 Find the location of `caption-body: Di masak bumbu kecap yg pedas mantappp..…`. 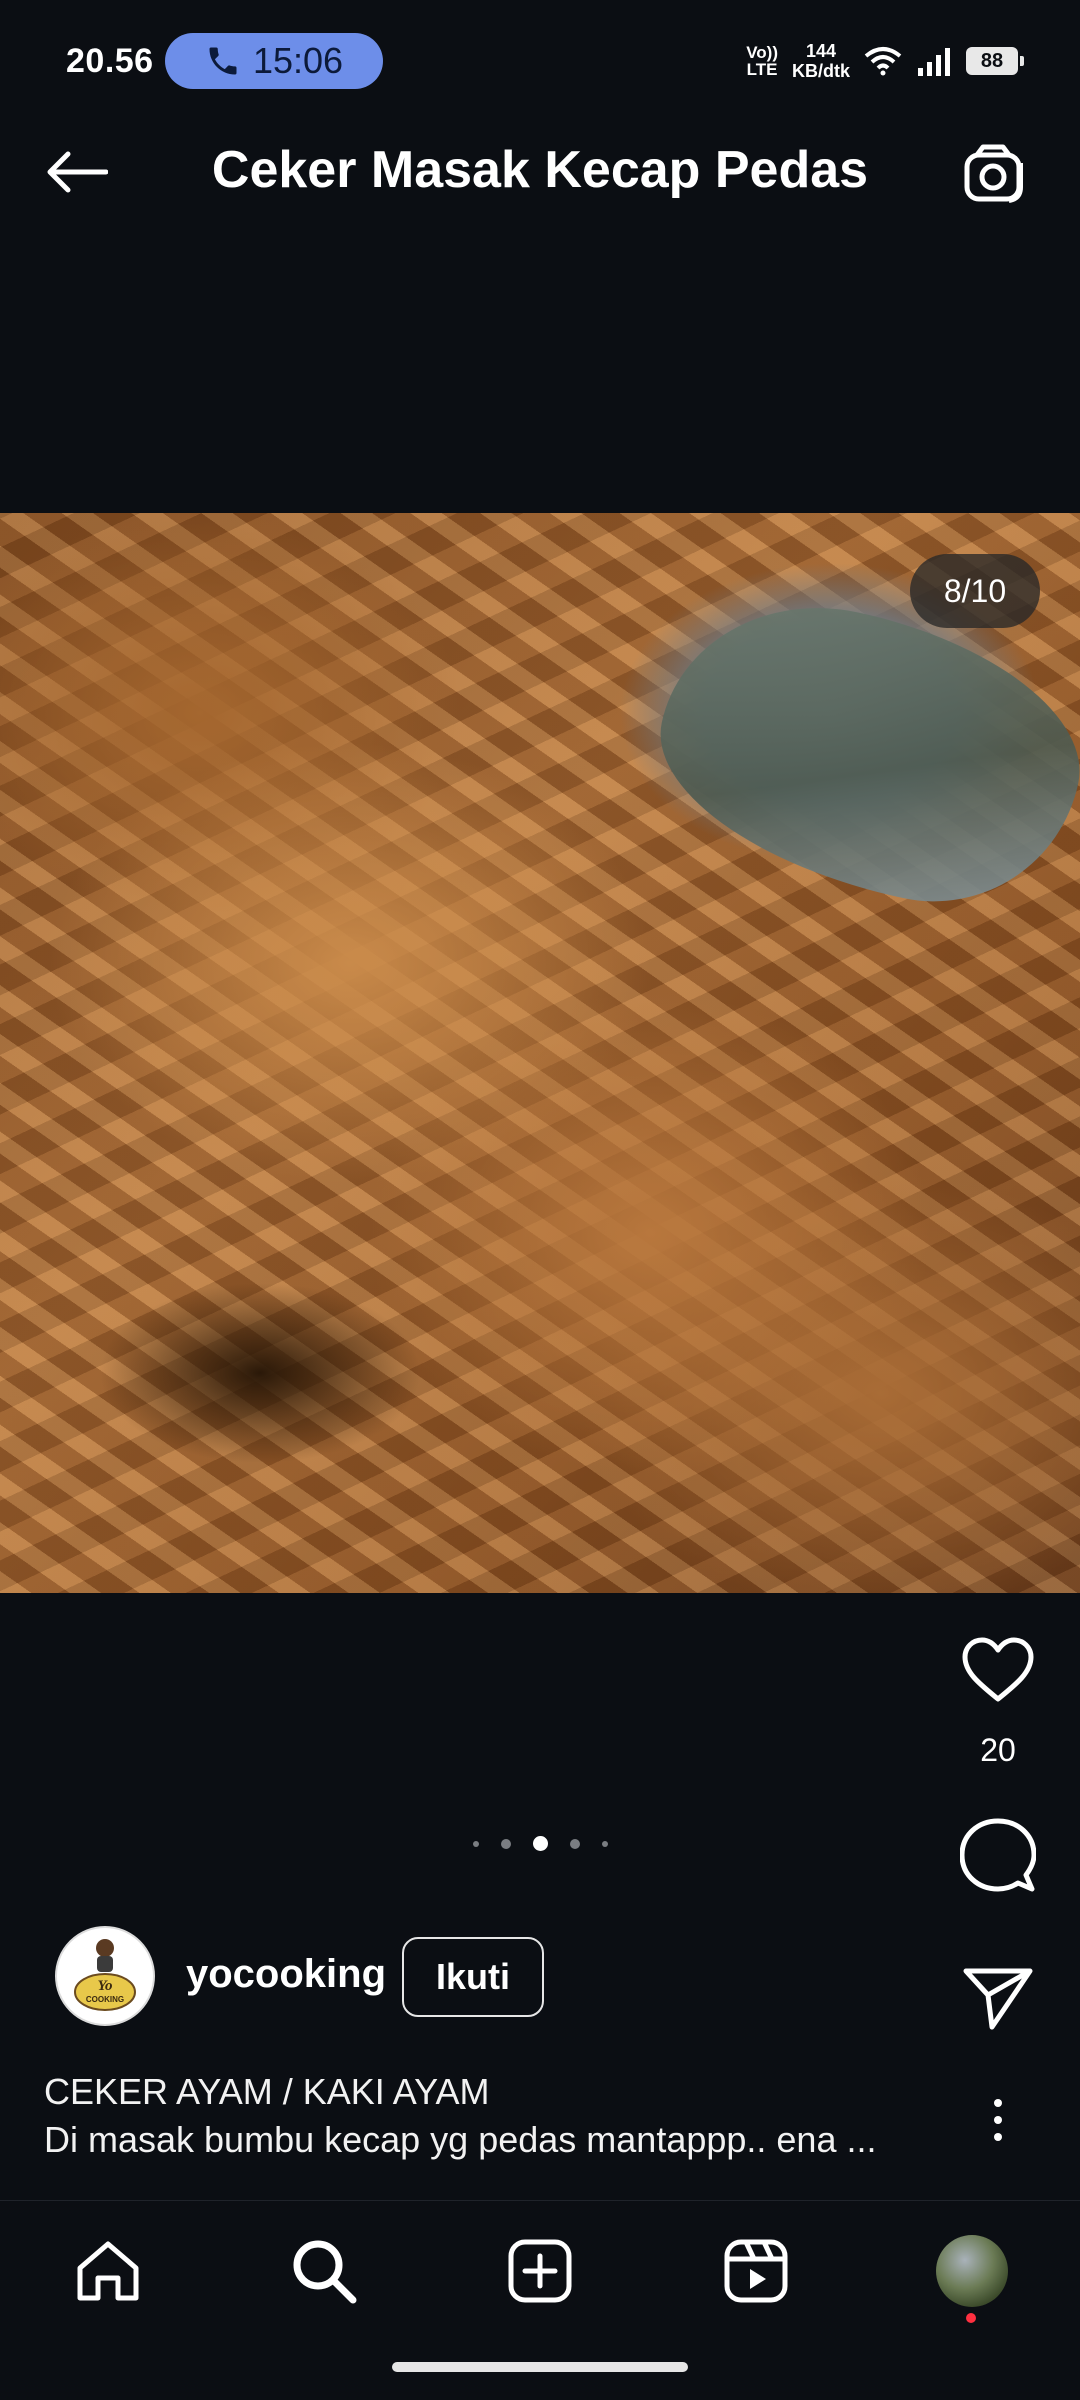

caption-body: Di masak bumbu kecap yg pedas mantappp..… is located at coordinates (494, 2140).